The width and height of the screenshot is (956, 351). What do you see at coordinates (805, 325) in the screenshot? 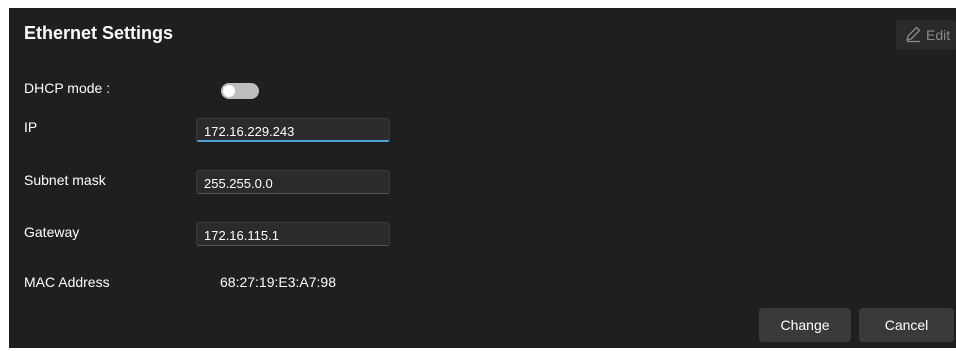
I see `change-button: Change` at bounding box center [805, 325].